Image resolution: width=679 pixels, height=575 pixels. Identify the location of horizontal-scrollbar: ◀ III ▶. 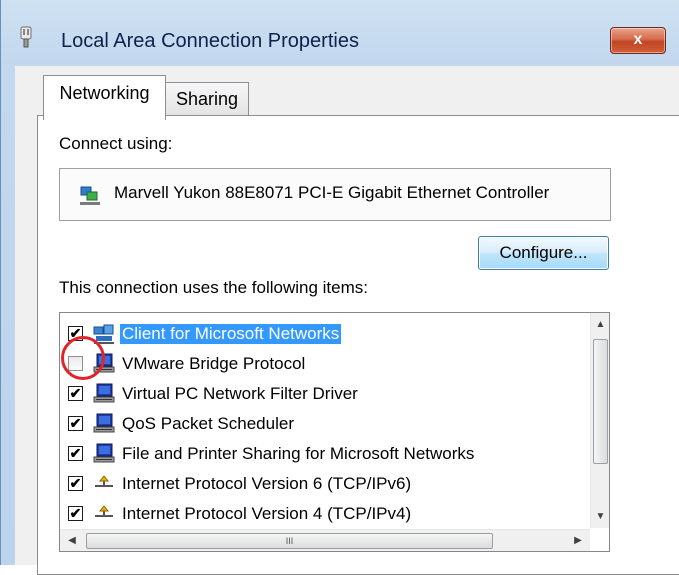
(325, 540).